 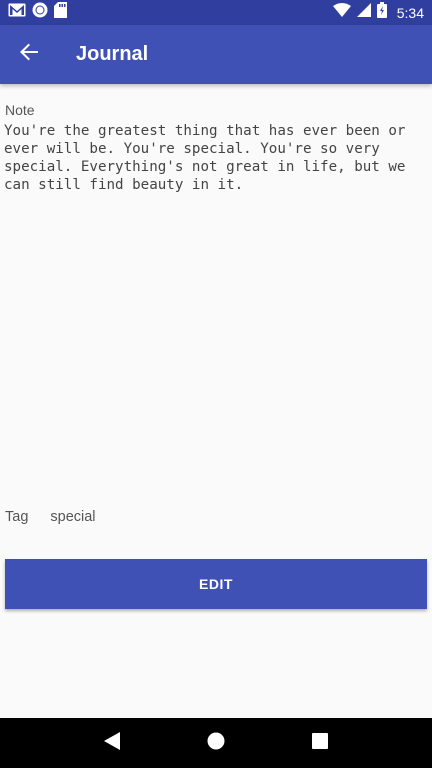 What do you see at coordinates (216, 54) in the screenshot?
I see `app-bar: Journal` at bounding box center [216, 54].